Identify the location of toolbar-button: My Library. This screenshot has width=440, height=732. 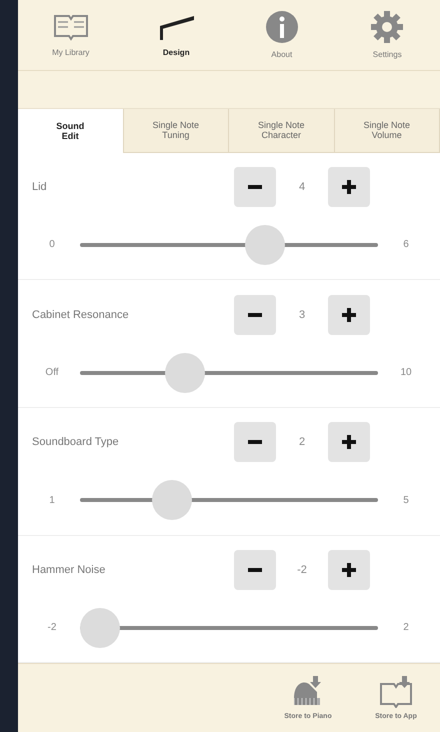
(71, 35).